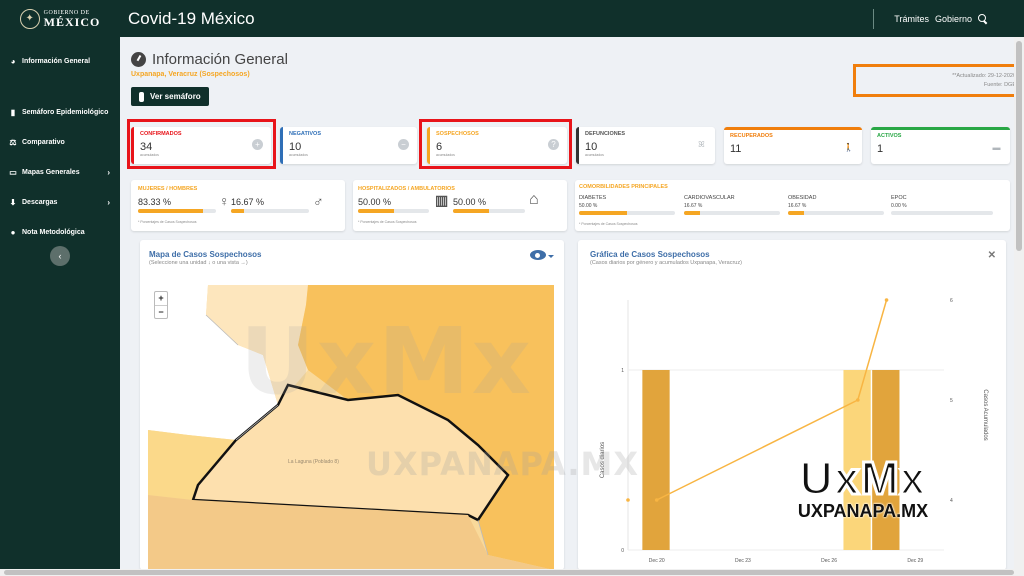 The image size is (1024, 576). Describe the element at coordinates (534, 199) in the screenshot. I see `home-icon: ⌂` at that location.